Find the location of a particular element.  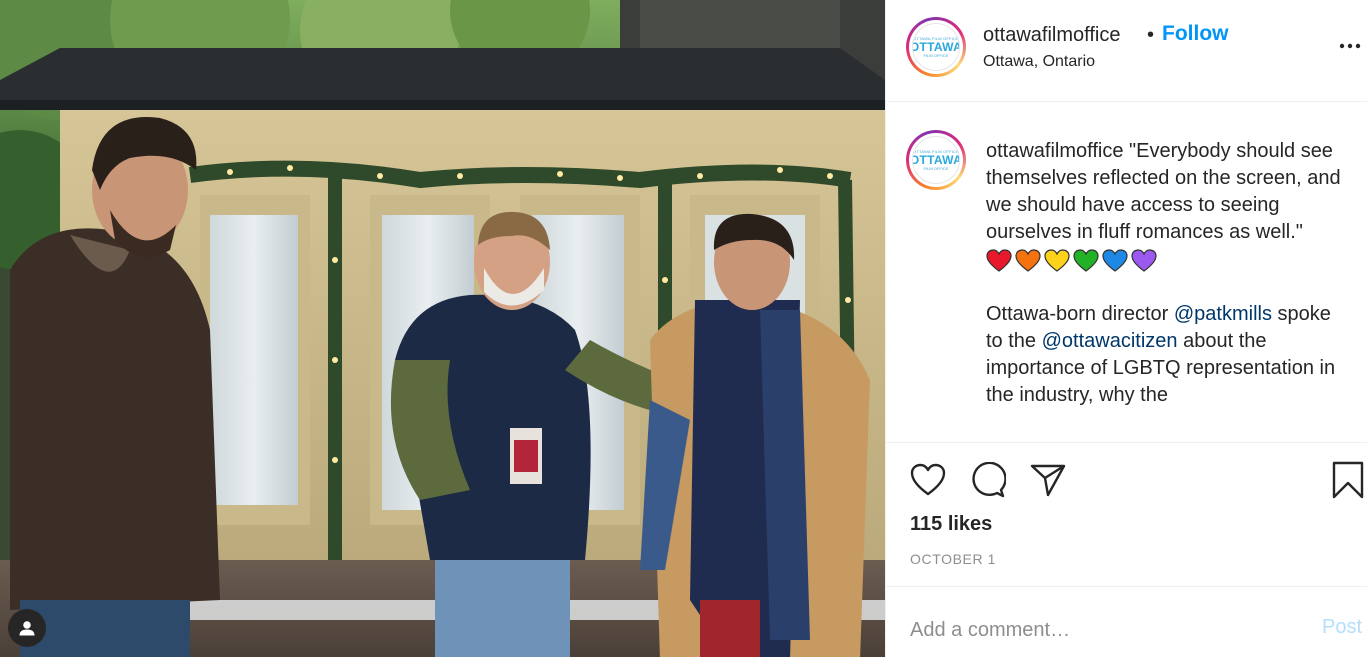

green-heart-icon is located at coordinates (1086, 260).